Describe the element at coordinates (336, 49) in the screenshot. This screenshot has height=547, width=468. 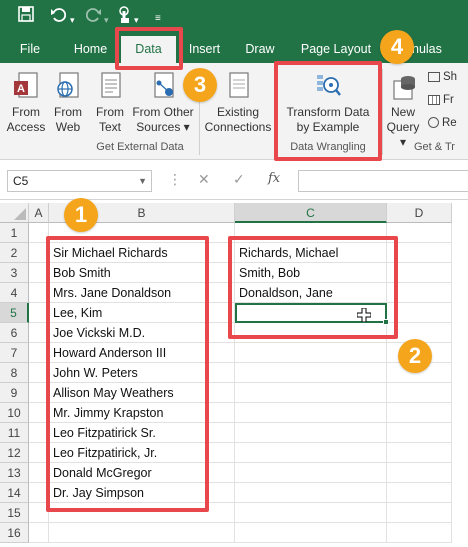
I see `tab-page-layout: Page Layout` at that location.